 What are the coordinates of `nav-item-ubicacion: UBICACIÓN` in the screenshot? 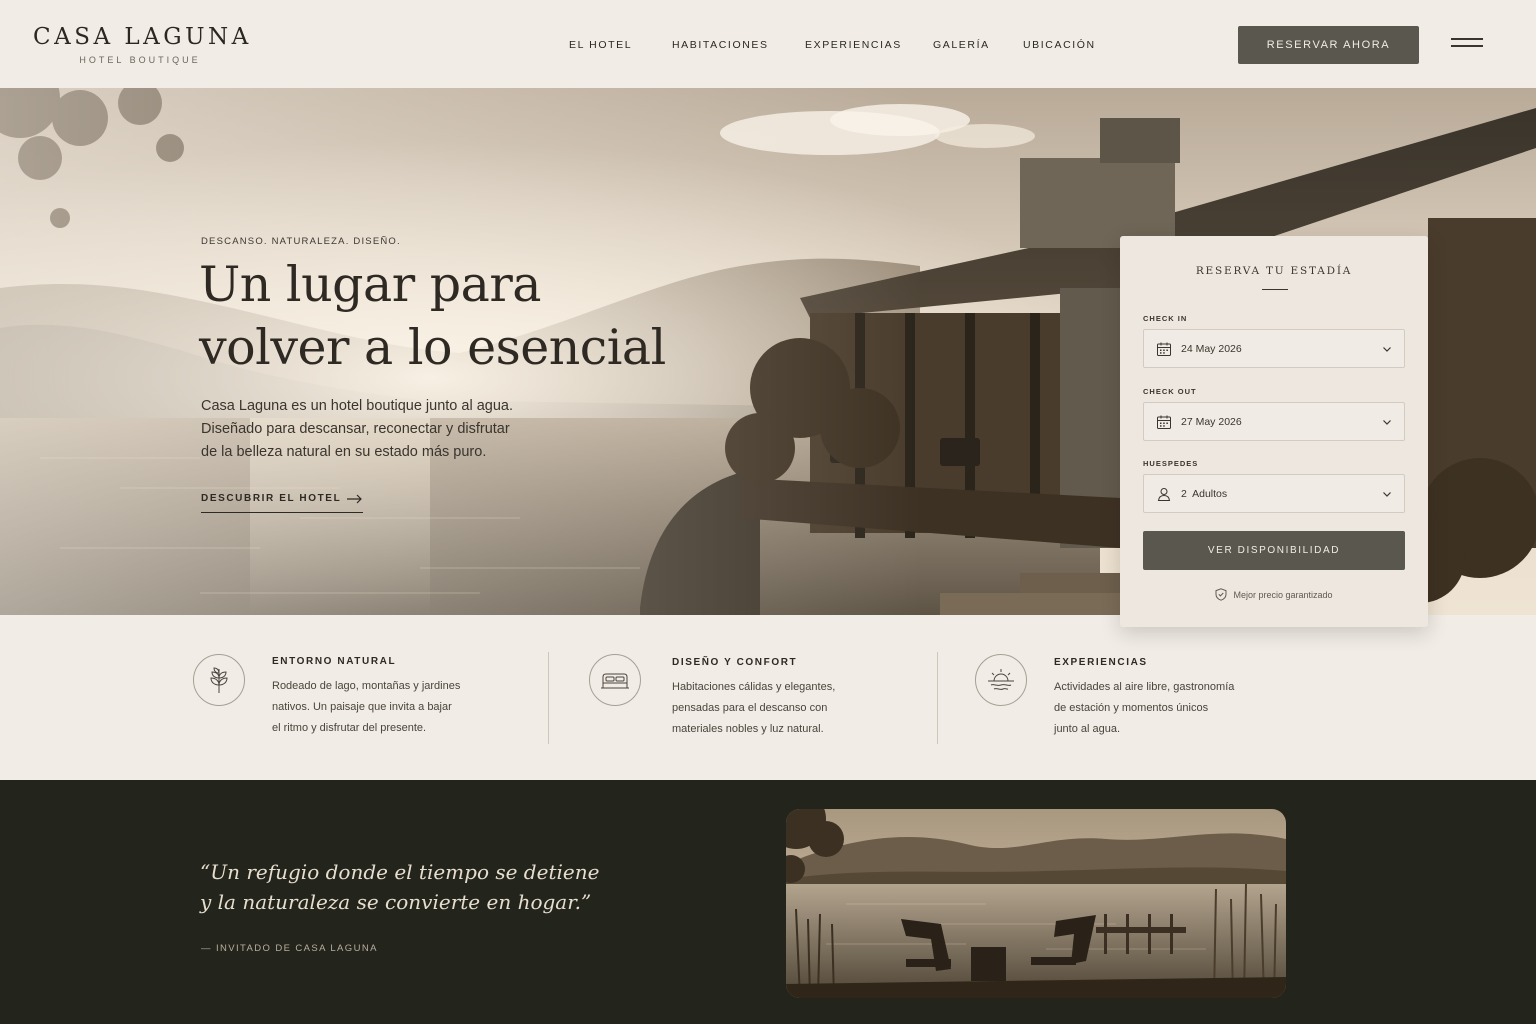 It's located at (1059, 45).